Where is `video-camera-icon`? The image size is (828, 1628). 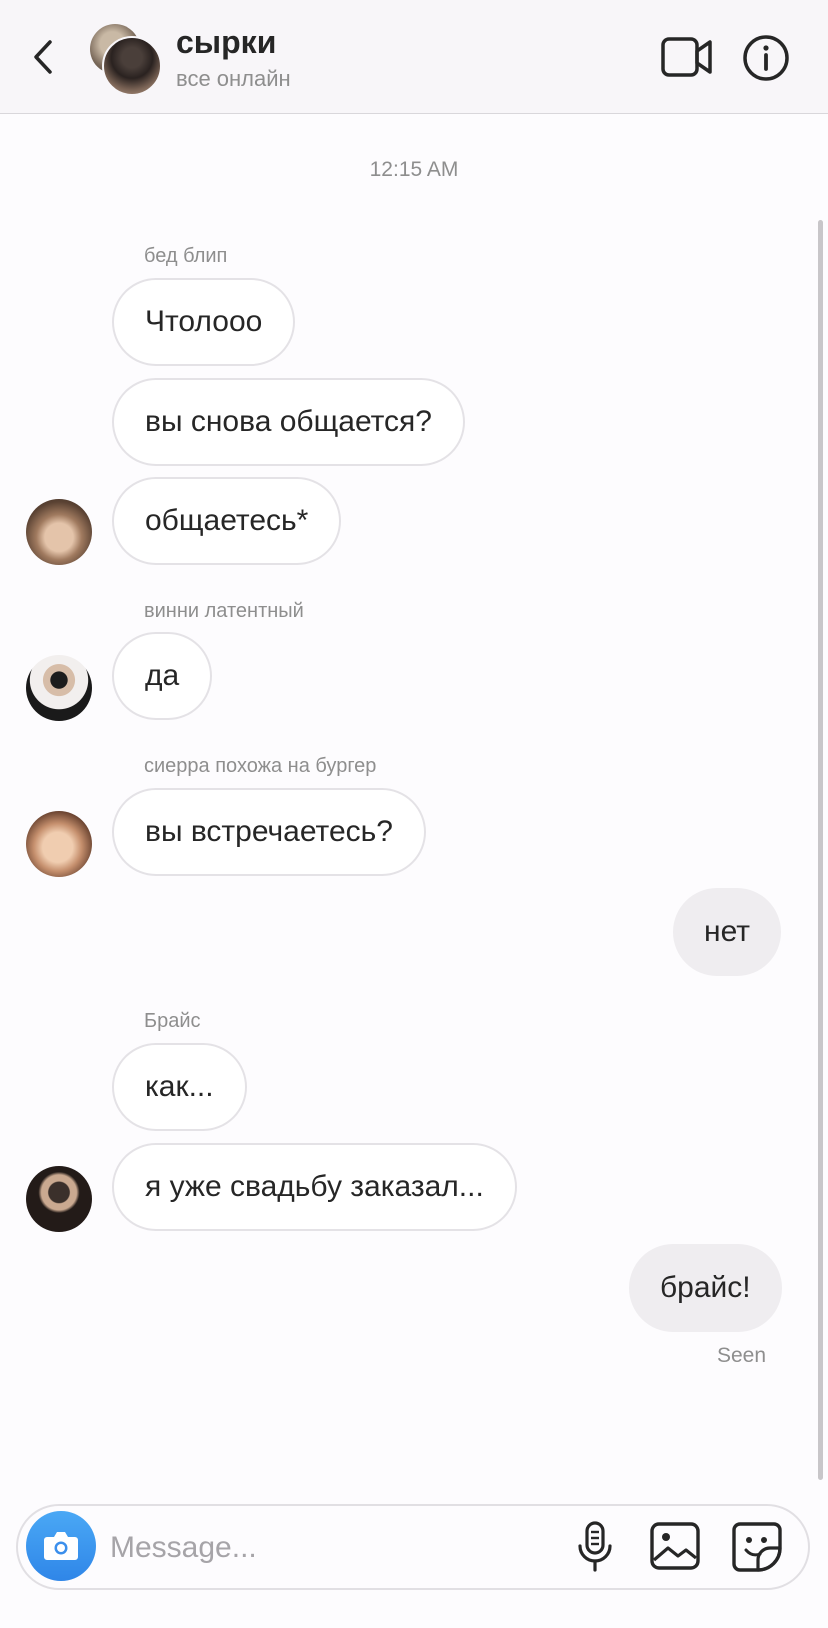 video-camera-icon is located at coordinates (686, 57).